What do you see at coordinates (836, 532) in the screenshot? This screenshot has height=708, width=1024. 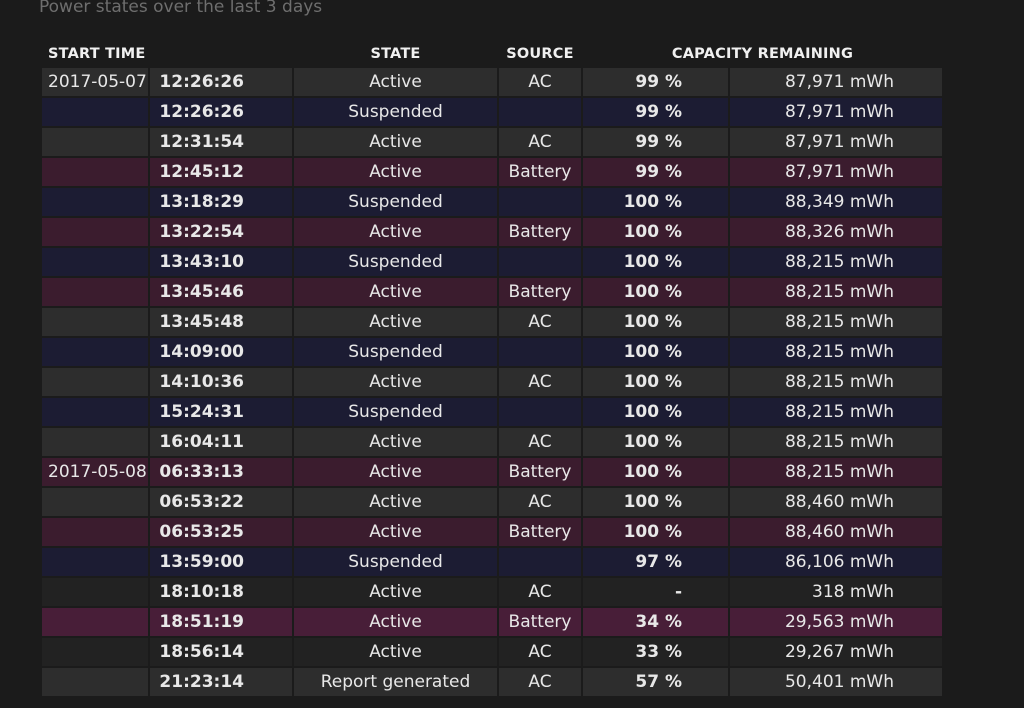 I see `capacity-mwh-cell: 88,460 mWh` at bounding box center [836, 532].